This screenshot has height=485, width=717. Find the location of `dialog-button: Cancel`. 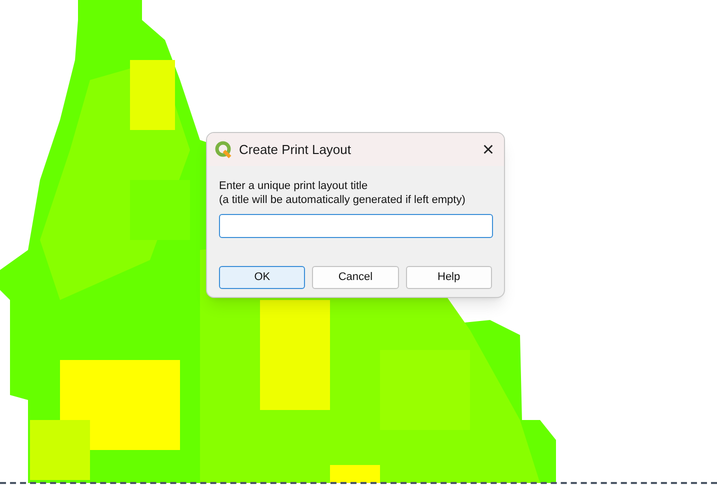

dialog-button: Cancel is located at coordinates (355, 277).